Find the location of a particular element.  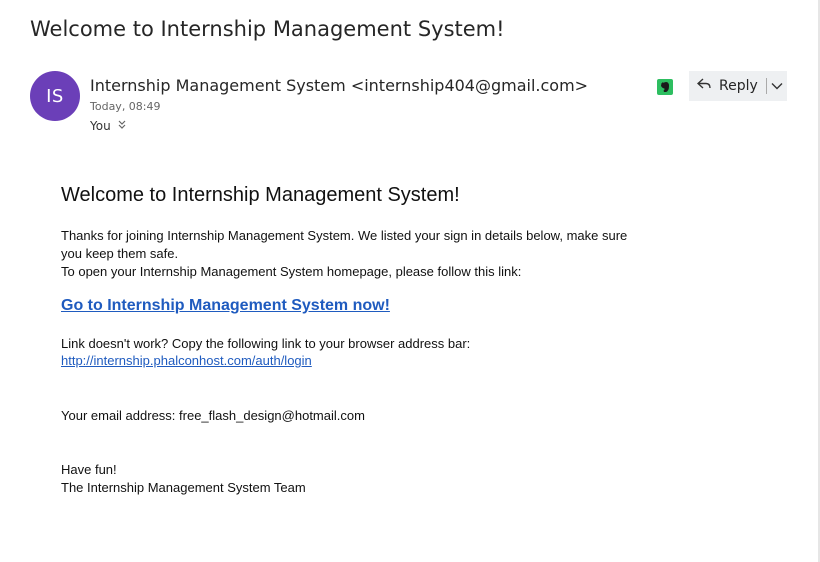

message-heading: Welcome to Internship Management System! is located at coordinates (260, 195).